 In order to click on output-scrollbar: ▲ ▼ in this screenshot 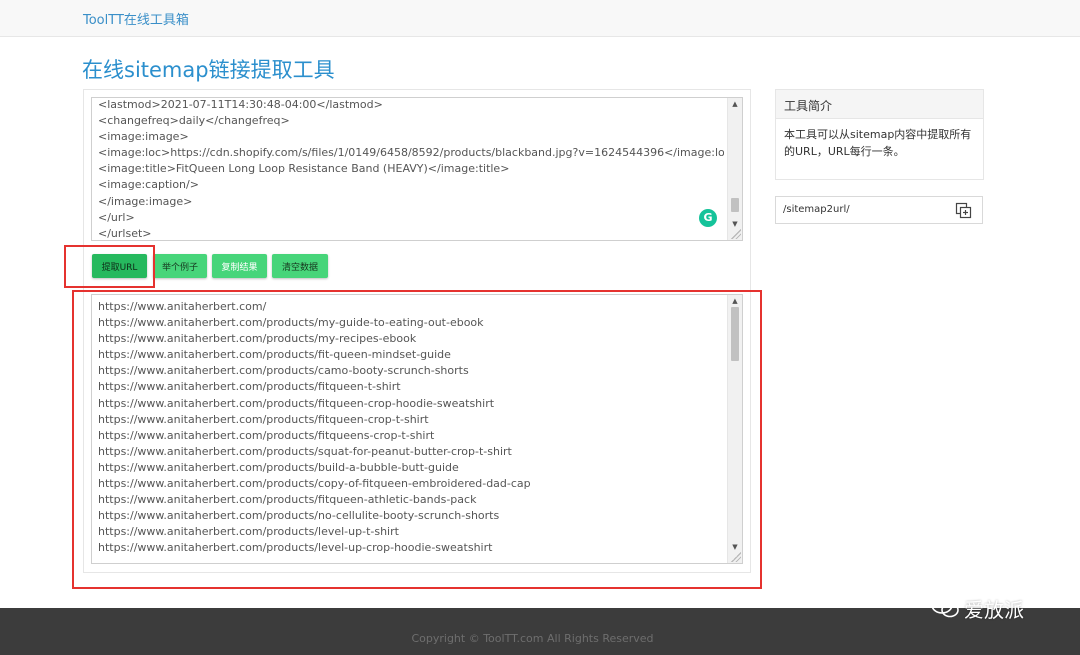, I will do `click(734, 429)`.